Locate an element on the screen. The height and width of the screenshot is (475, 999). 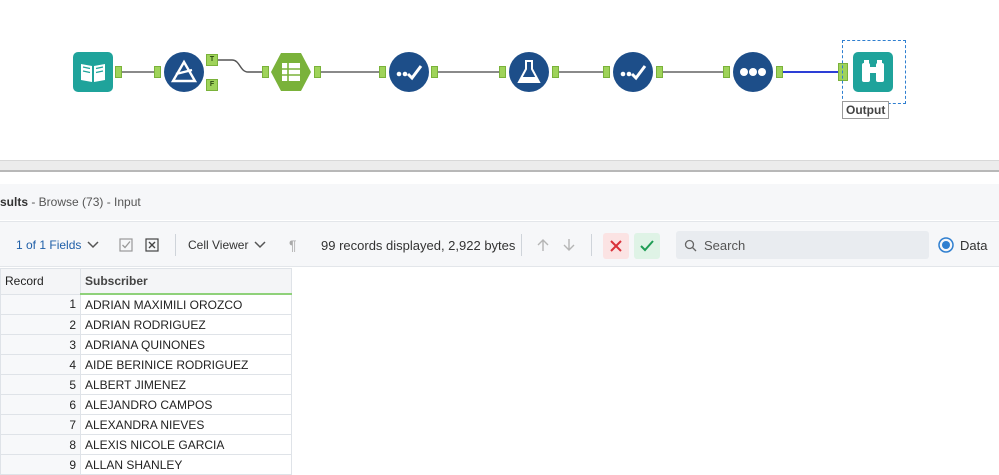
cell-viewer-label: Cell Viewer is located at coordinates (218, 245).